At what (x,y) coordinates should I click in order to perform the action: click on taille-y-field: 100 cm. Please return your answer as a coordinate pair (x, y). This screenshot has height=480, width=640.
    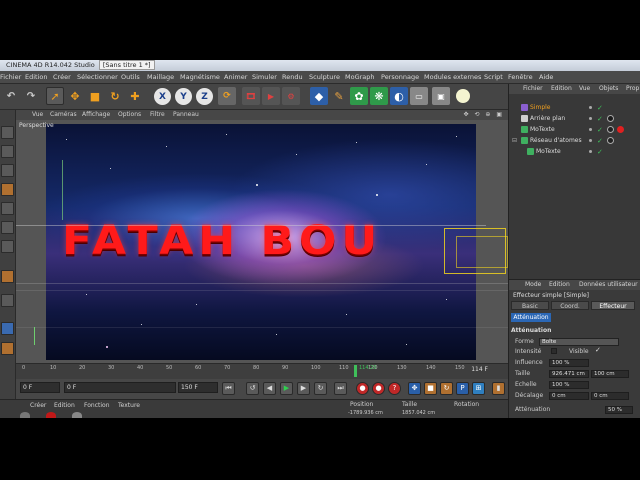
    Looking at the image, I should click on (610, 374).